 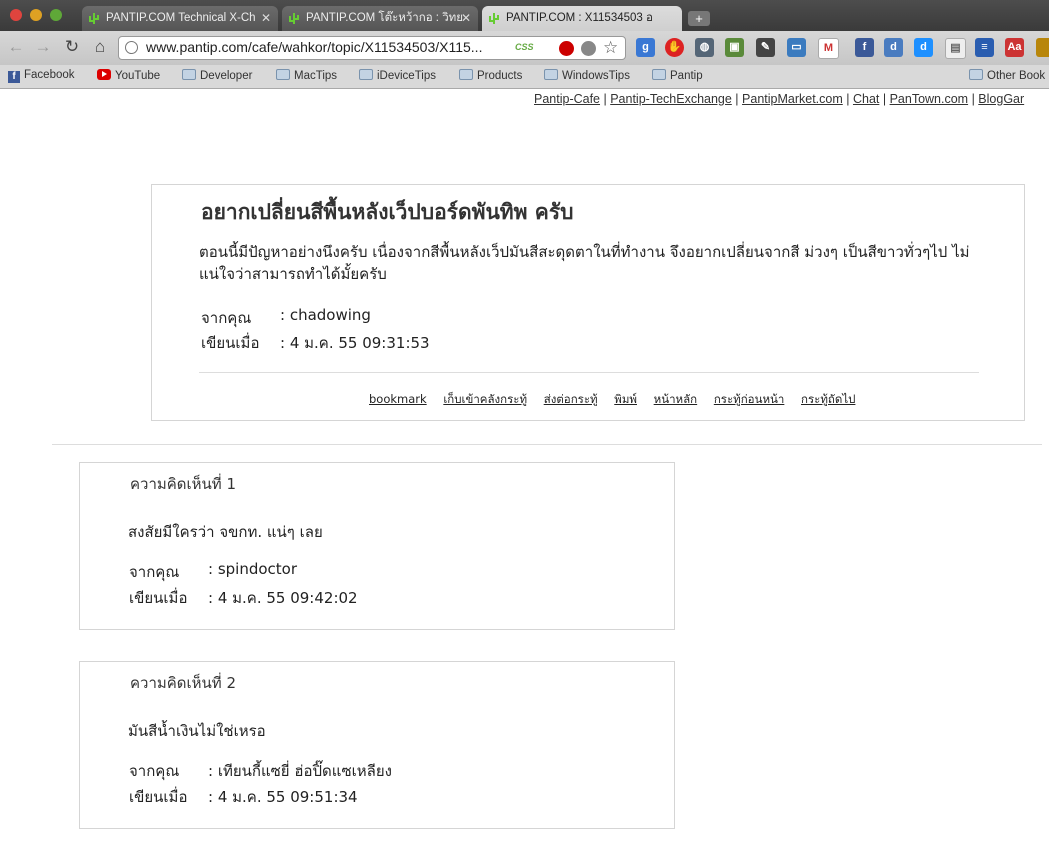 I want to click on date-value: : 4 ม.ค. 55 09:51:34, so click(x=283, y=797).